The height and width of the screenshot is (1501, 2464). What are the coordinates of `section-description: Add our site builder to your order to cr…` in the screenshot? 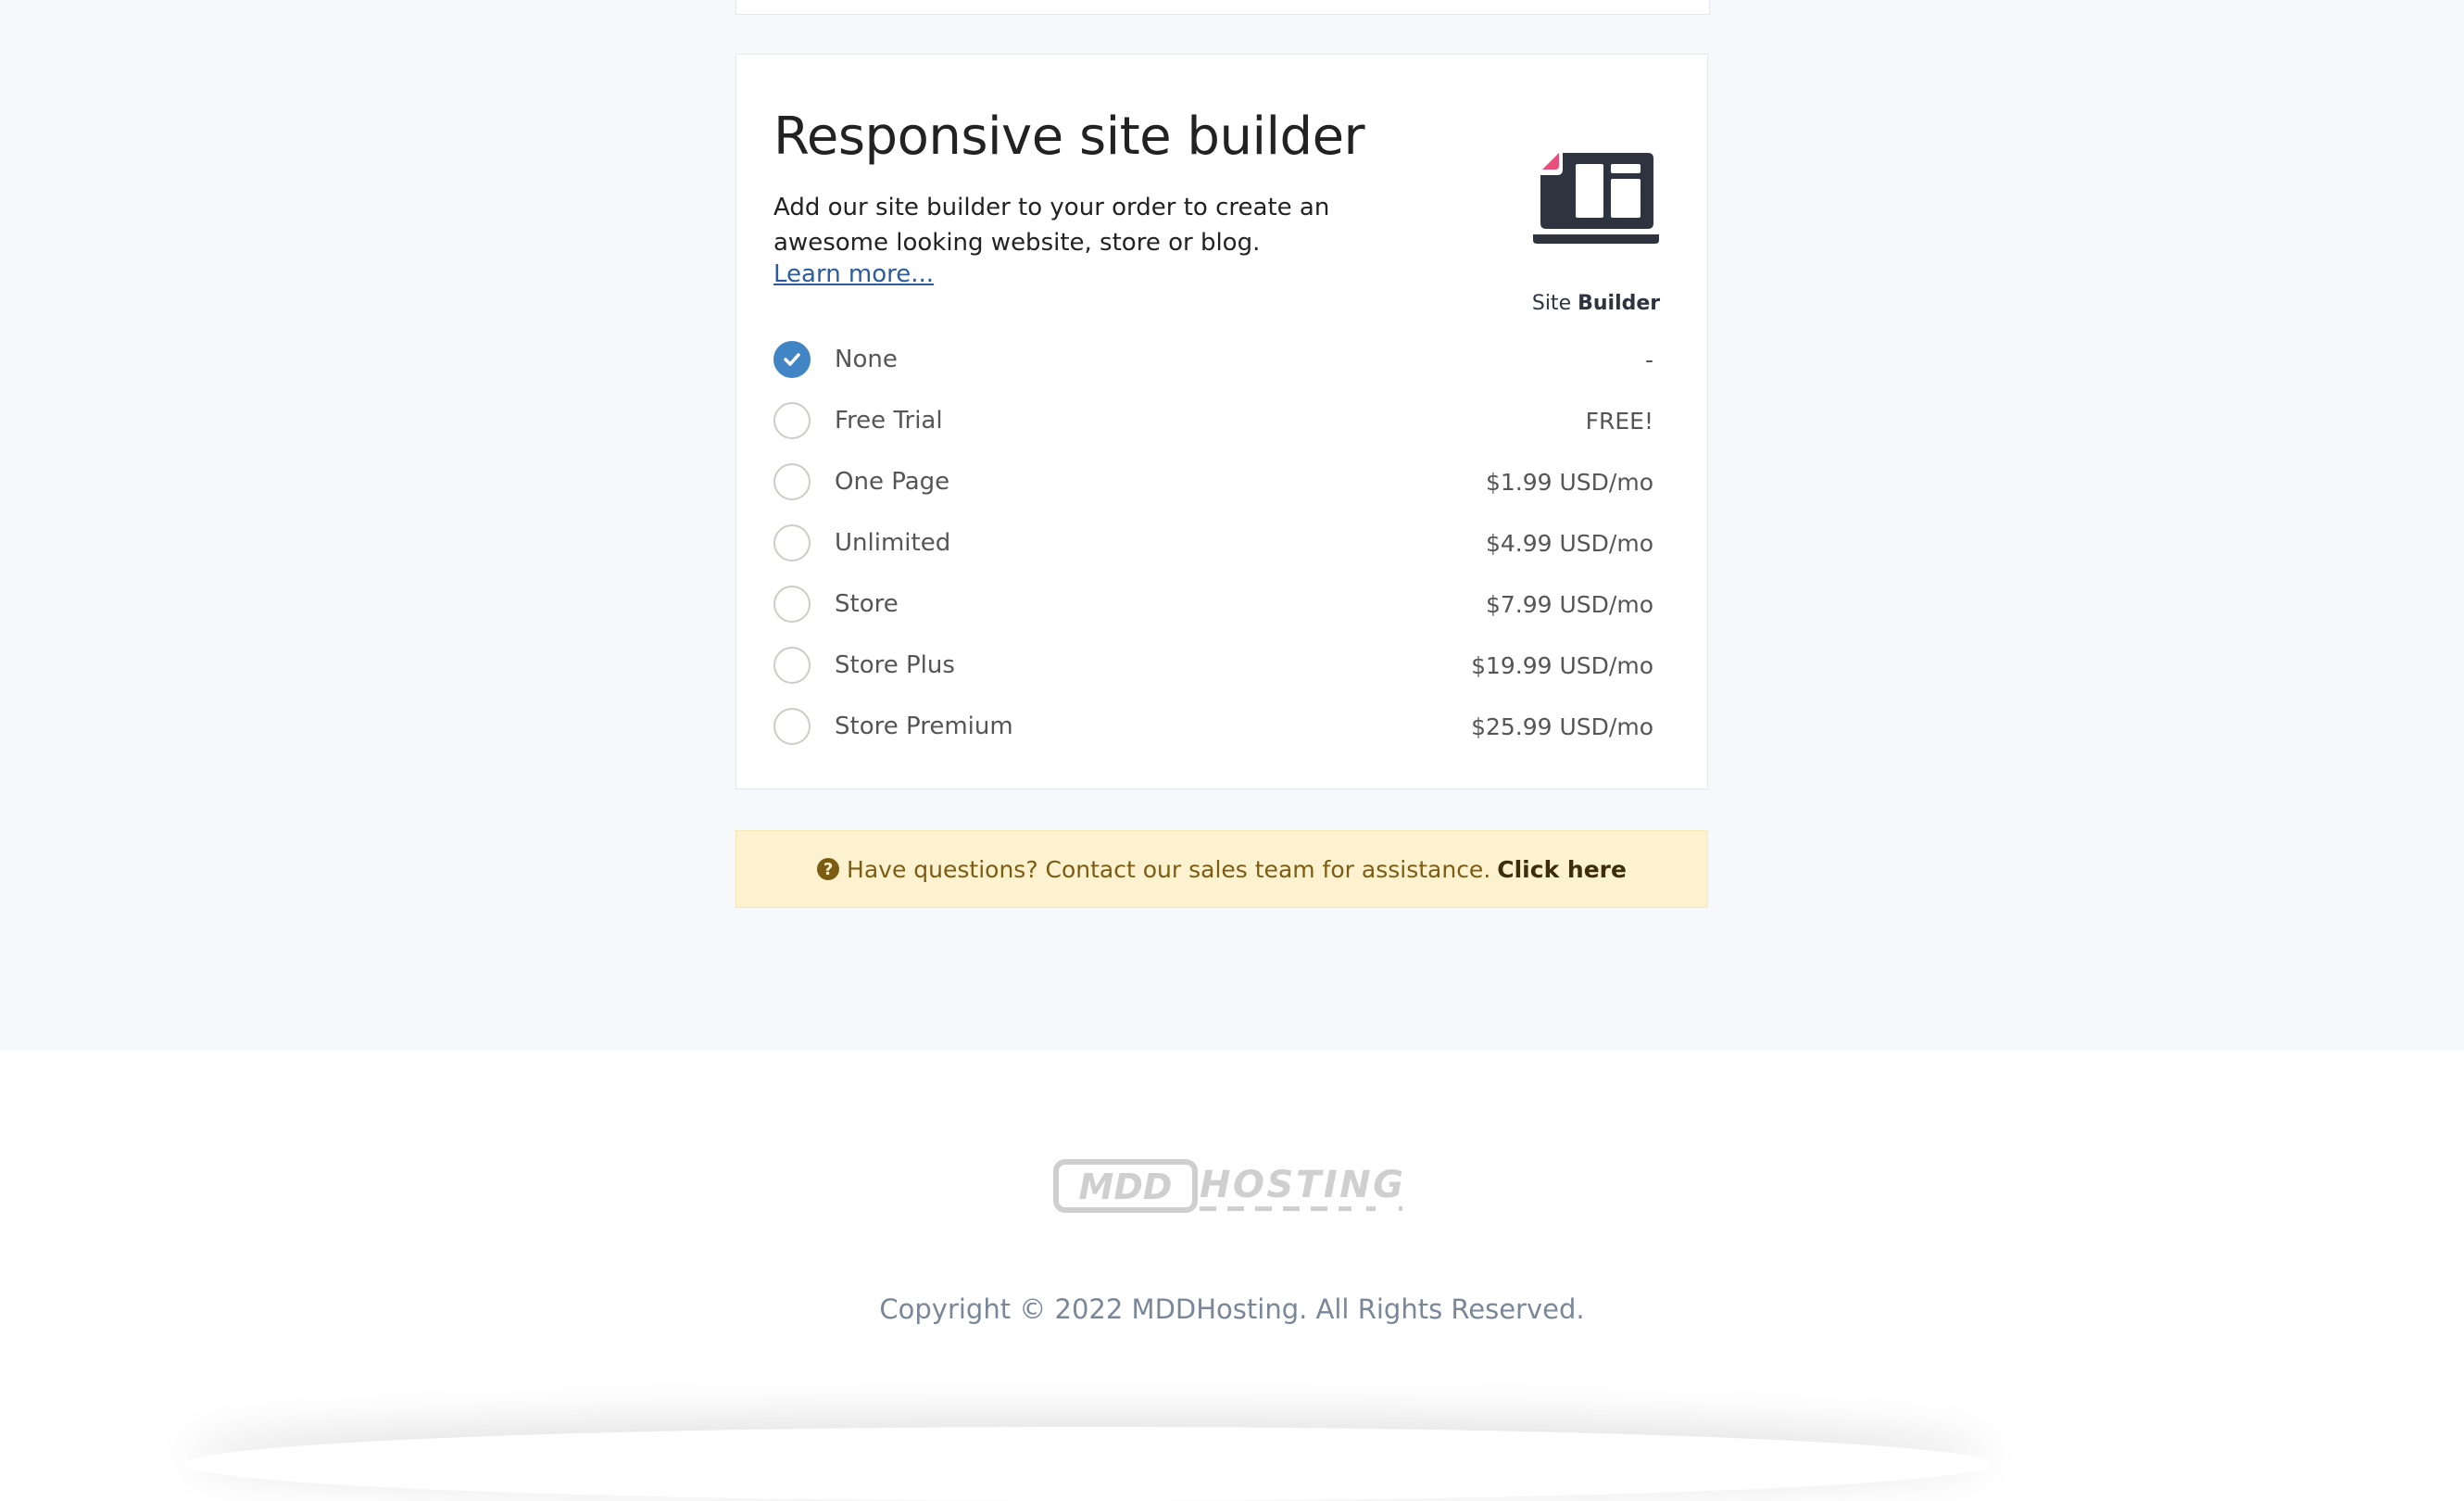 It's located at (1051, 225).